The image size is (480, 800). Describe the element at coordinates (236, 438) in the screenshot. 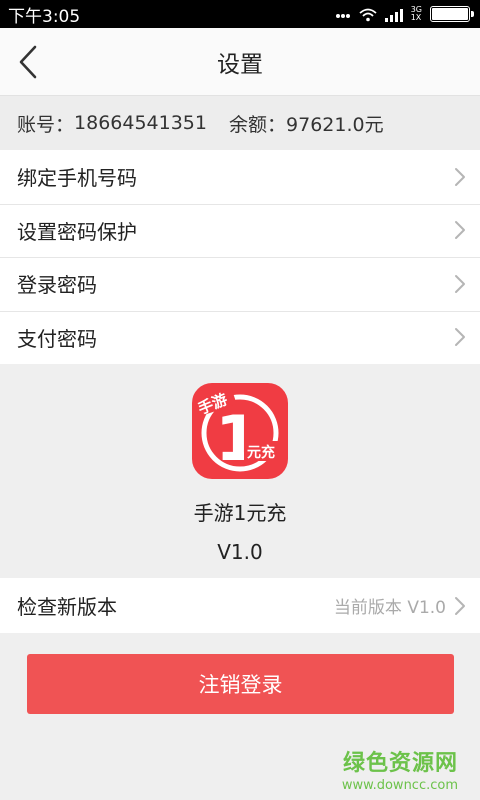

I see `logo-number: 1` at that location.